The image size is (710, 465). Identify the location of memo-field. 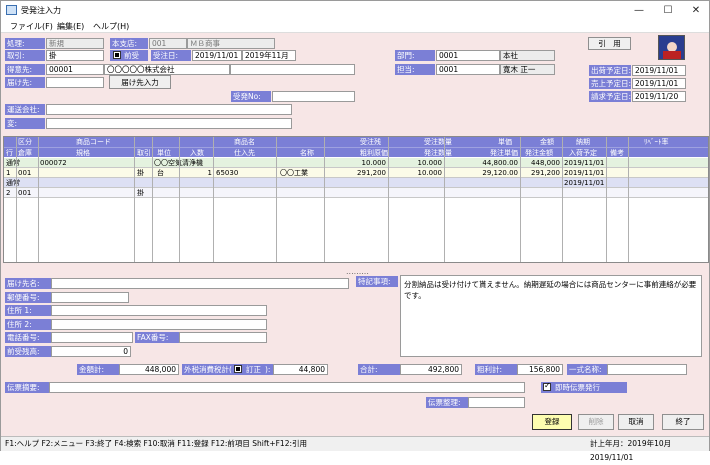
(169, 123).